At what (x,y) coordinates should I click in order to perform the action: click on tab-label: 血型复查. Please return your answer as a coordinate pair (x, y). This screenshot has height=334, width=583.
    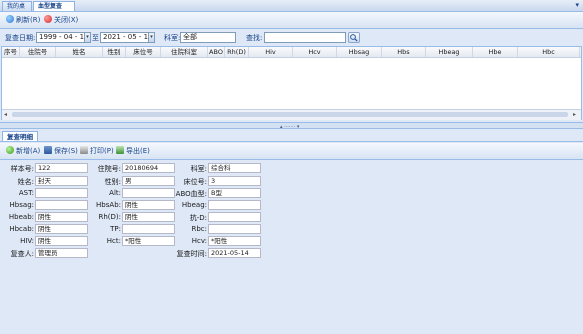
    Looking at the image, I should click on (50, 6).